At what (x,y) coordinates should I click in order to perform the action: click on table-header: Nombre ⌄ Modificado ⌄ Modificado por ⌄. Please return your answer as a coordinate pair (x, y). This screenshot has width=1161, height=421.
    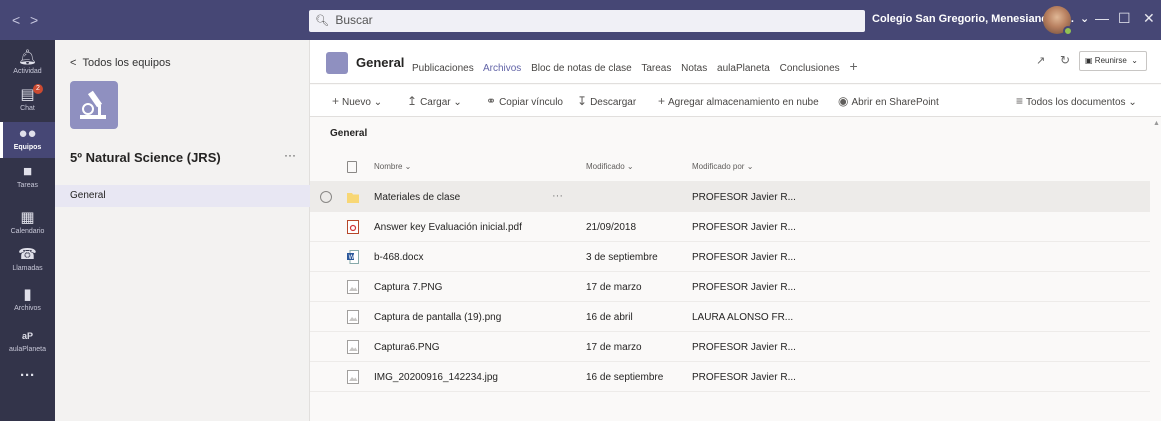
    Looking at the image, I should click on (730, 167).